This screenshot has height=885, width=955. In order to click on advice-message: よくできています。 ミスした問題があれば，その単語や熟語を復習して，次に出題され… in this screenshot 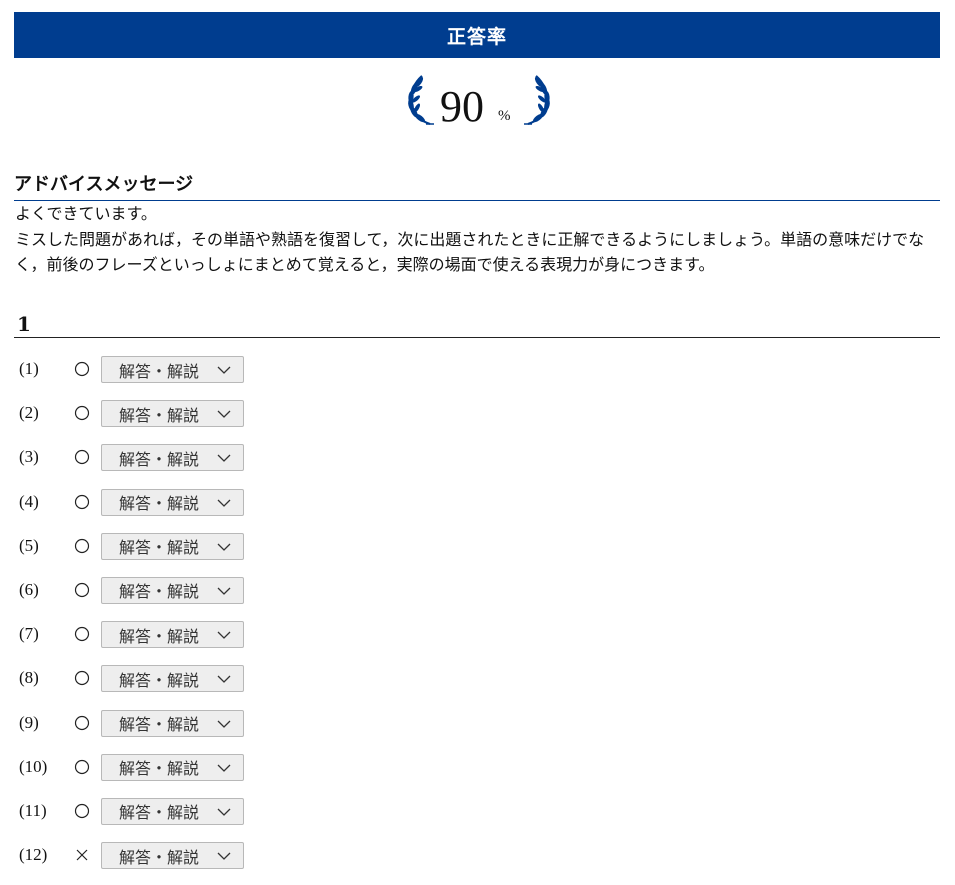, I will do `click(475, 239)`.